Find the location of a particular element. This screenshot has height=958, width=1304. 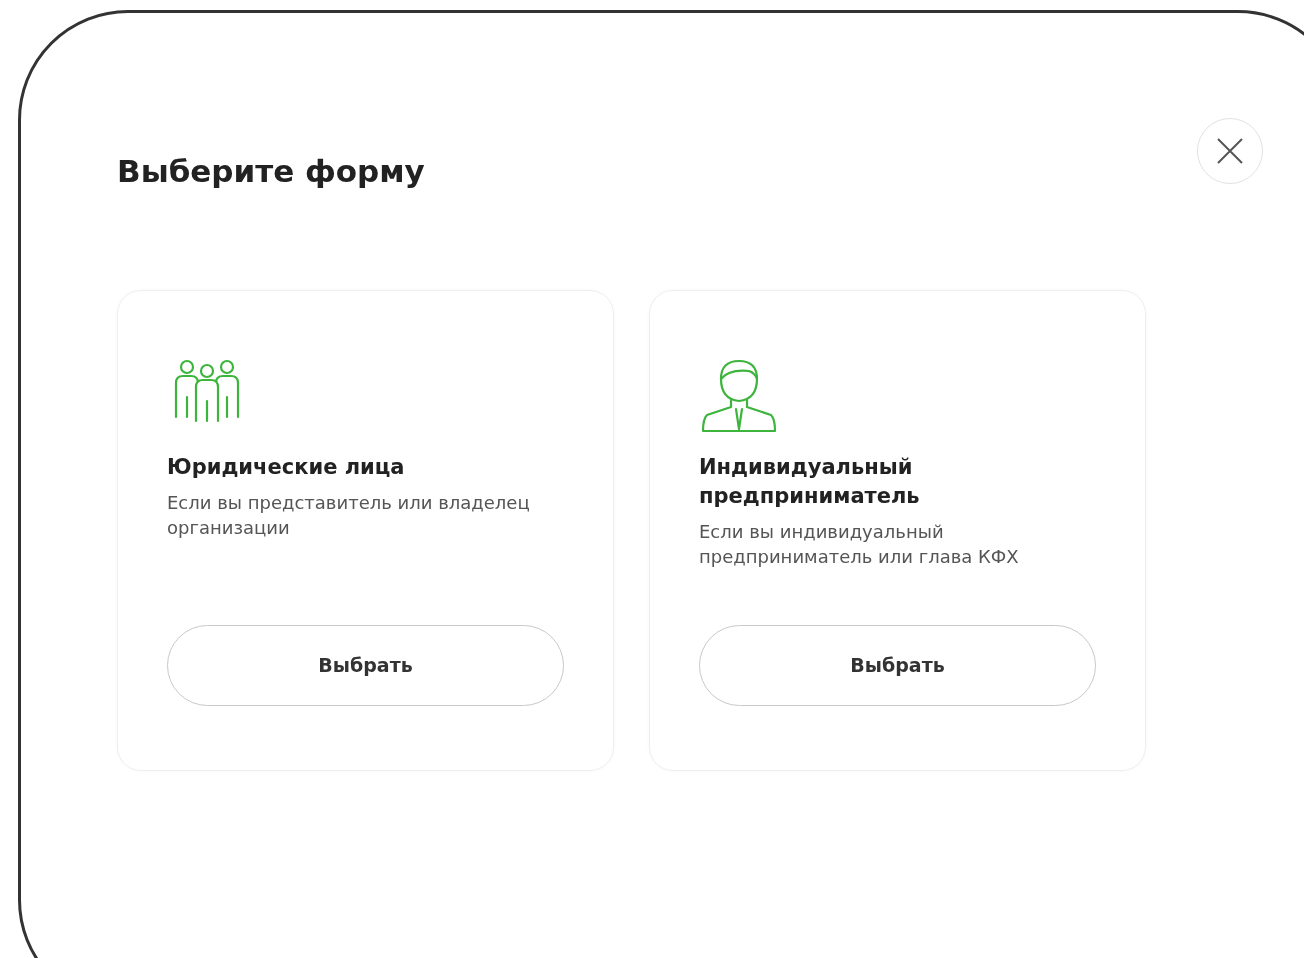

option-description: Если вы индивидуальный предприниматель или глава КФХ is located at coordinates (859, 545).